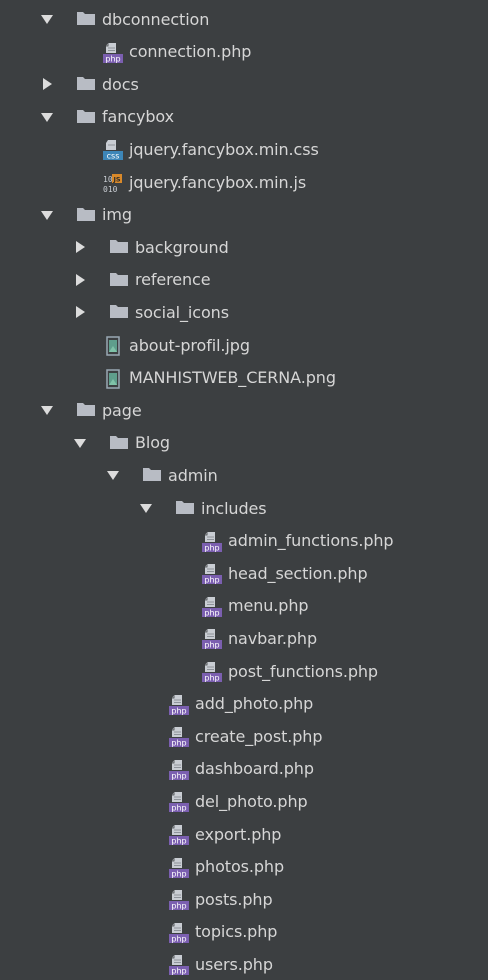 This screenshot has height=980, width=488. What do you see at coordinates (122, 410) in the screenshot?
I see `tree-item-label: page` at bounding box center [122, 410].